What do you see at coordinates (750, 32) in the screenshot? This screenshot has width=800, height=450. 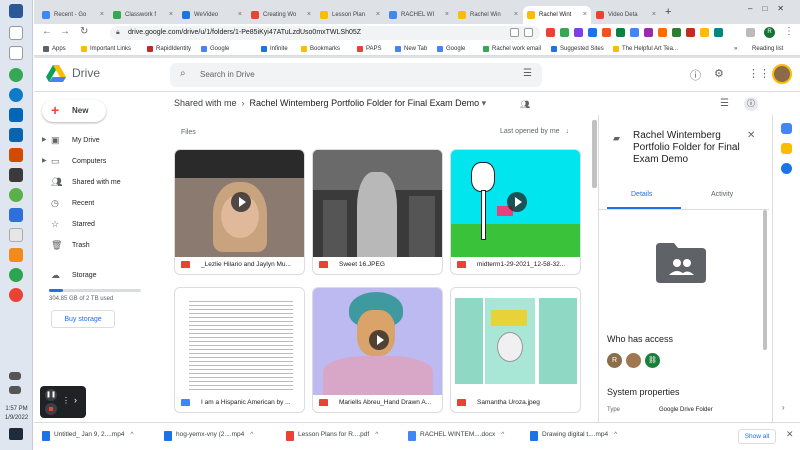 I see `extensions-puzzle-icon` at bounding box center [750, 32].